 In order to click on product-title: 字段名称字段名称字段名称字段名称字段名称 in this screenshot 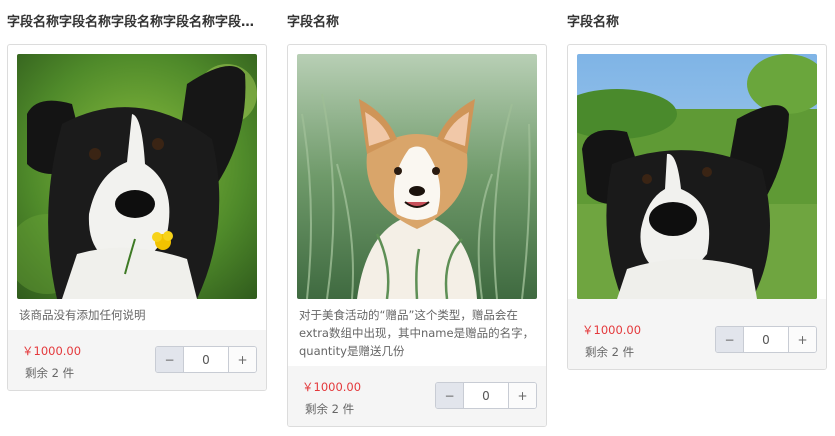, I will do `click(132, 22)`.